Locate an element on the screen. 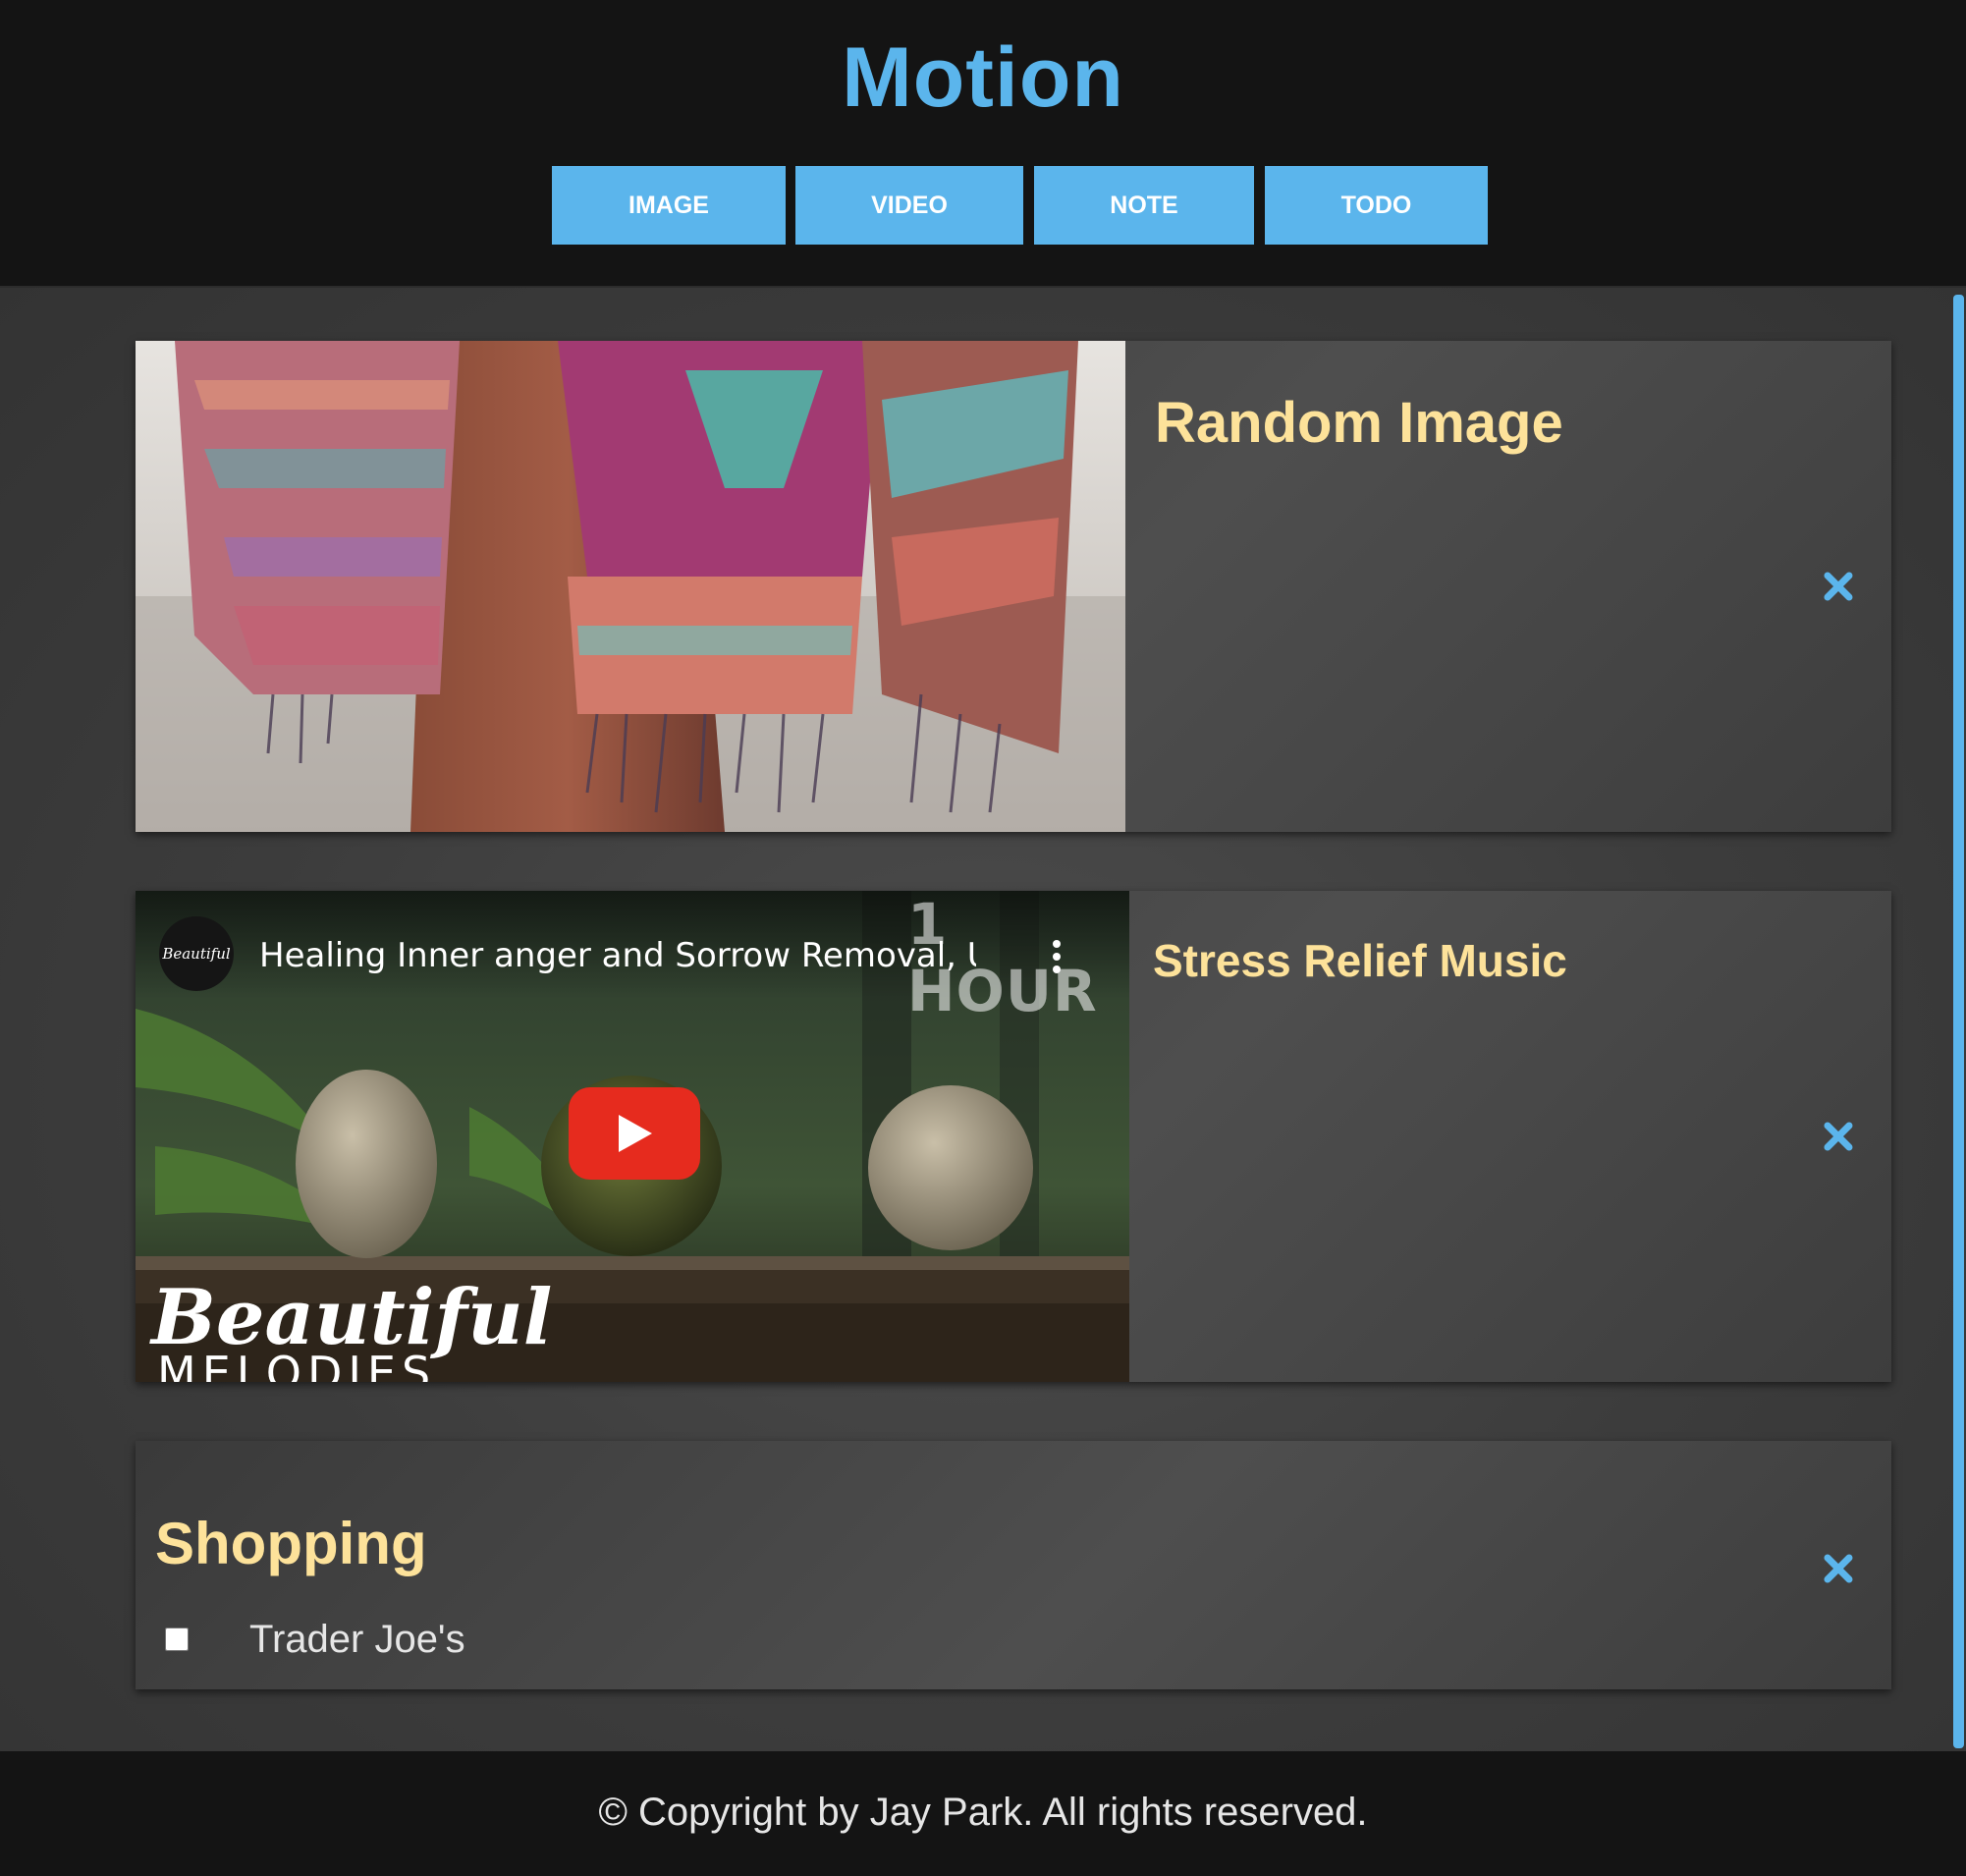 The image size is (1966, 1876). add-todo-button: TODO is located at coordinates (1377, 205).